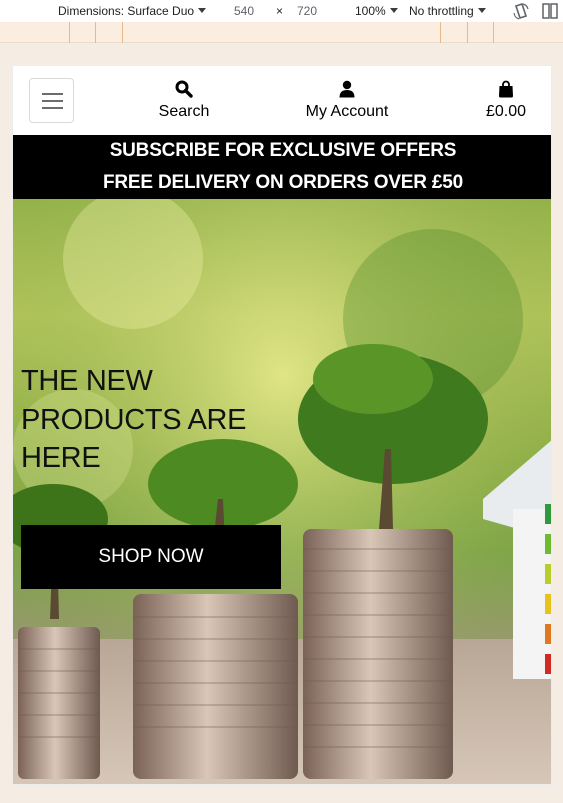 The width and height of the screenshot is (563, 803). What do you see at coordinates (126, 11) in the screenshot?
I see `device-label: Dimensions: Surface Duo` at bounding box center [126, 11].